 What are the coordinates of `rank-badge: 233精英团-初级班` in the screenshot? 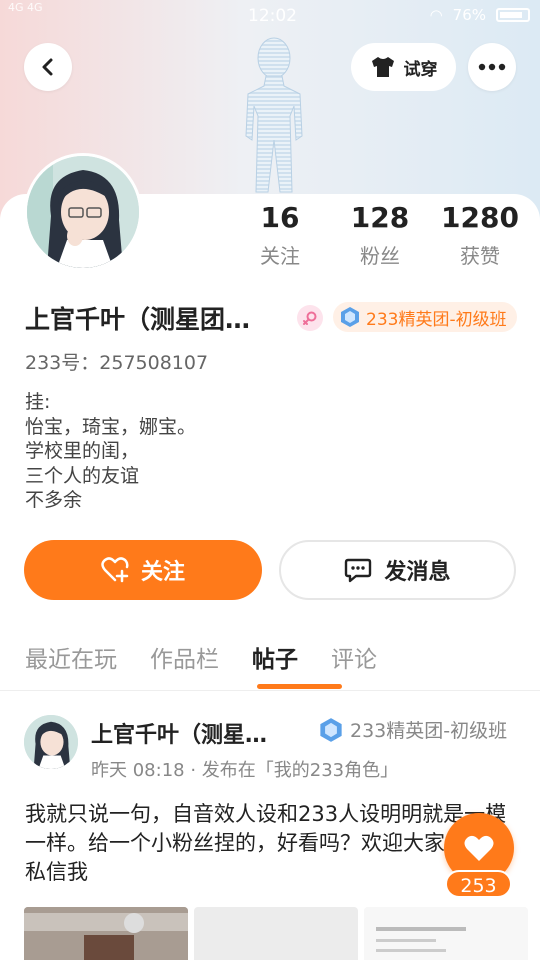 It's located at (425, 317).